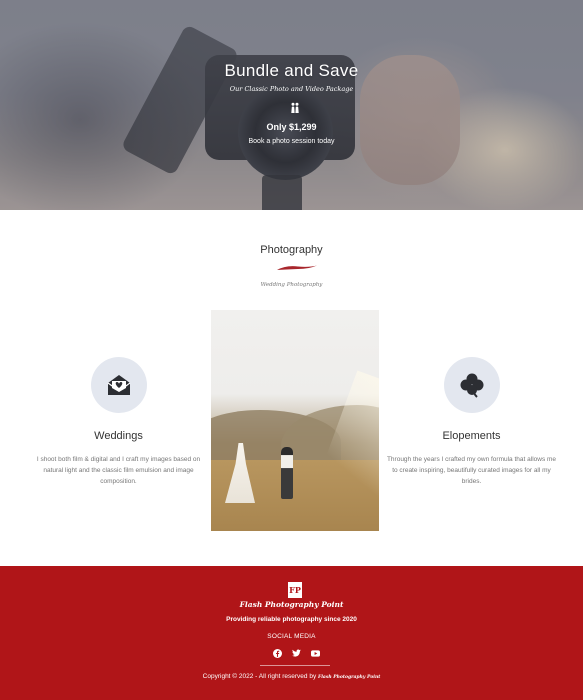 Image resolution: width=583 pixels, height=700 pixels. What do you see at coordinates (295, 420) in the screenshot?
I see `wedding-couple-photo` at bounding box center [295, 420].